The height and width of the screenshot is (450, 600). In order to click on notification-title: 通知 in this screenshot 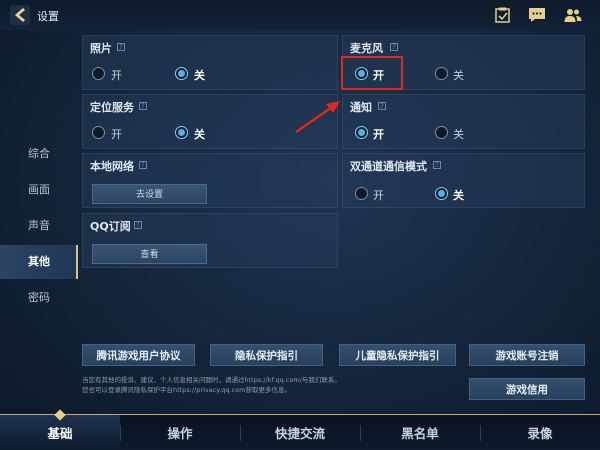, I will do `click(361, 107)`.